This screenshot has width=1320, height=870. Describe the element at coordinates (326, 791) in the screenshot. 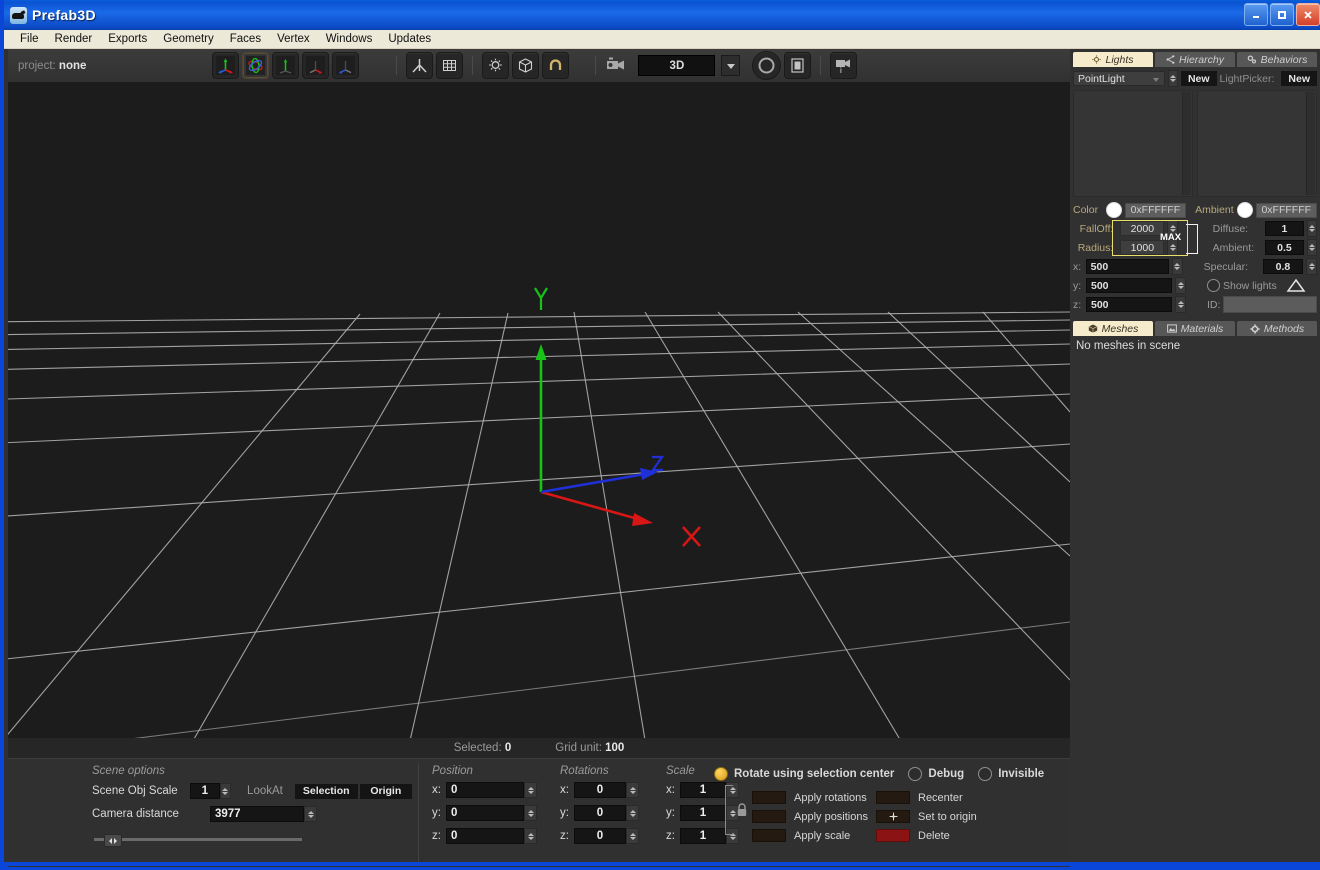

I see `lookat-selection-button: Selection` at that location.